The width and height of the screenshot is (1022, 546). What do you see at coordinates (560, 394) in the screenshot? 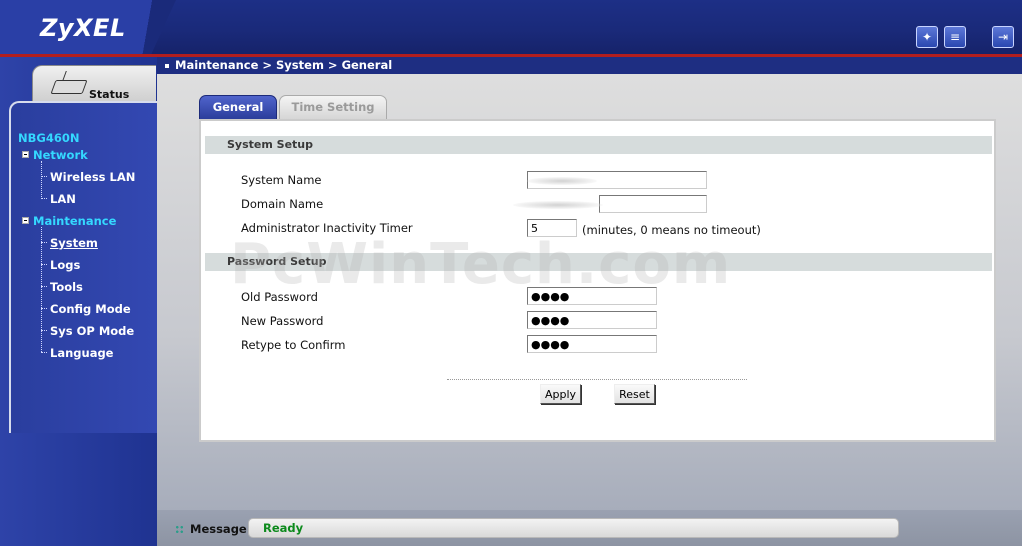
I see `apply-button: Apply` at bounding box center [560, 394].